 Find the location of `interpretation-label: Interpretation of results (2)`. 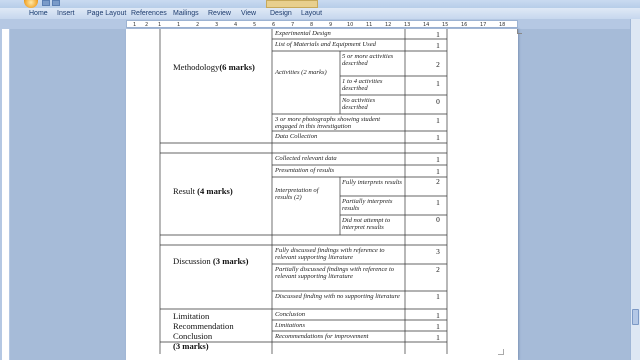

interpretation-label: Interpretation of results (2) is located at coordinates (297, 194).